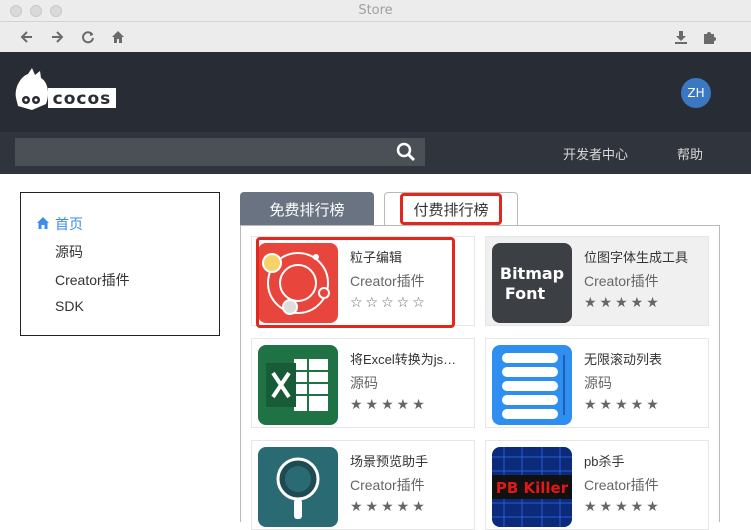 The height and width of the screenshot is (530, 751). I want to click on sidebar: 首页 源码 Creator插件 SDK, so click(120, 264).